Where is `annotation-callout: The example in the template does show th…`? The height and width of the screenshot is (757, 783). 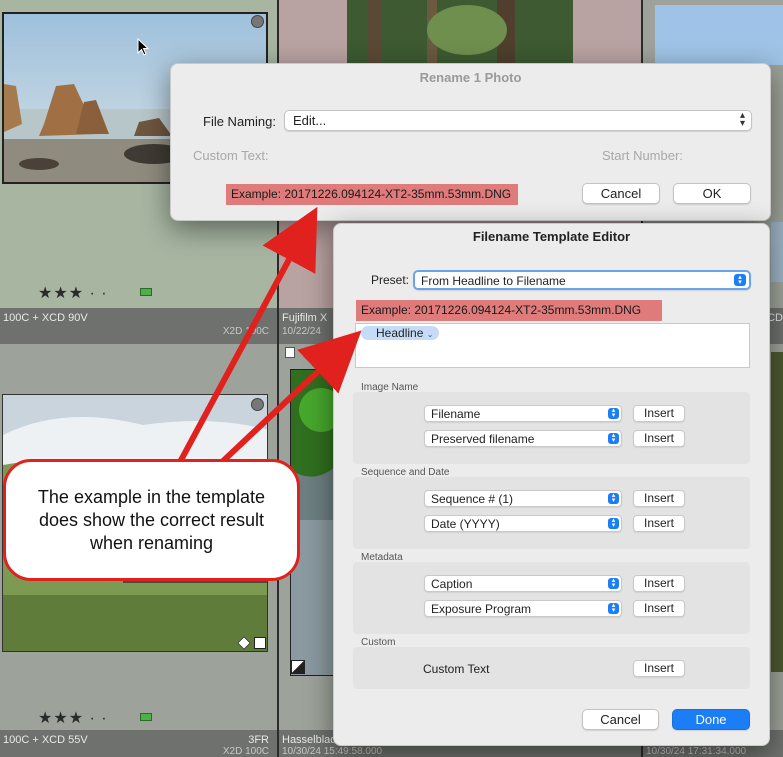 annotation-callout: The example in the template does show th… is located at coordinates (151, 520).